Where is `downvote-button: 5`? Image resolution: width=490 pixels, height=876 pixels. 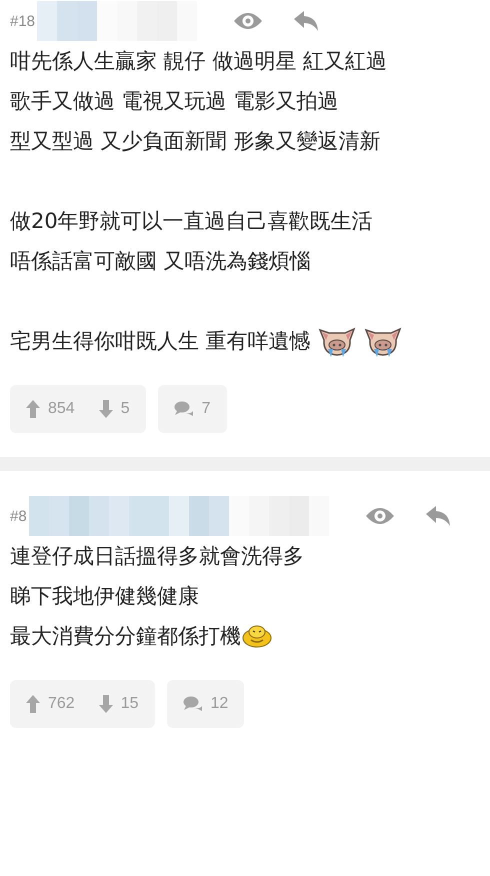
downvote-button: 5 is located at coordinates (114, 409).